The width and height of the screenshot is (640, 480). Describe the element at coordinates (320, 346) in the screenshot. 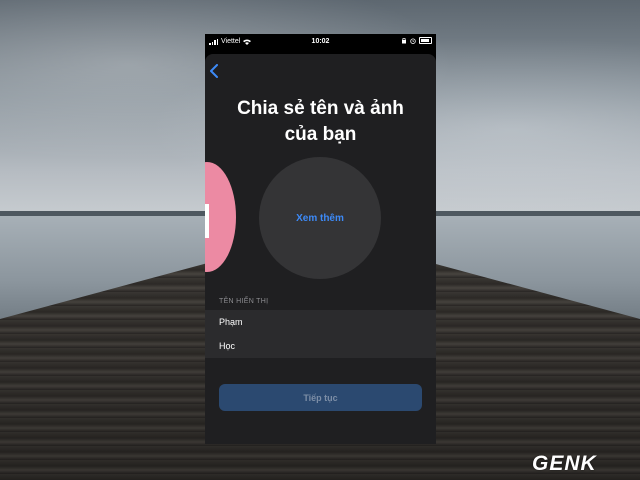

I see `last-name-field: Học` at that location.